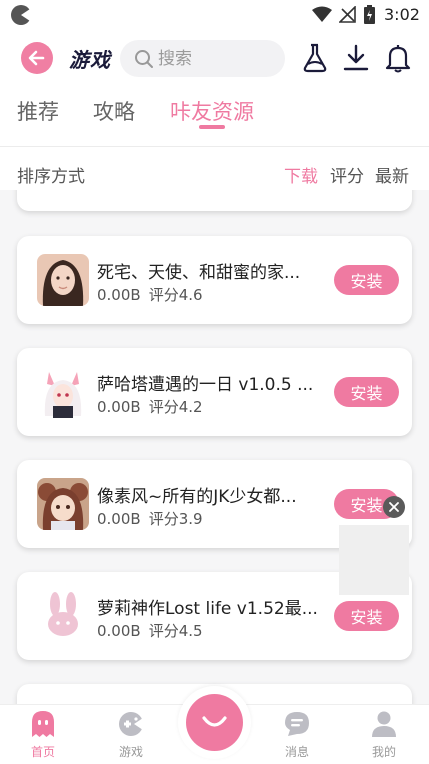  What do you see at coordinates (218, 58) in the screenshot?
I see `search-input` at bounding box center [218, 58].